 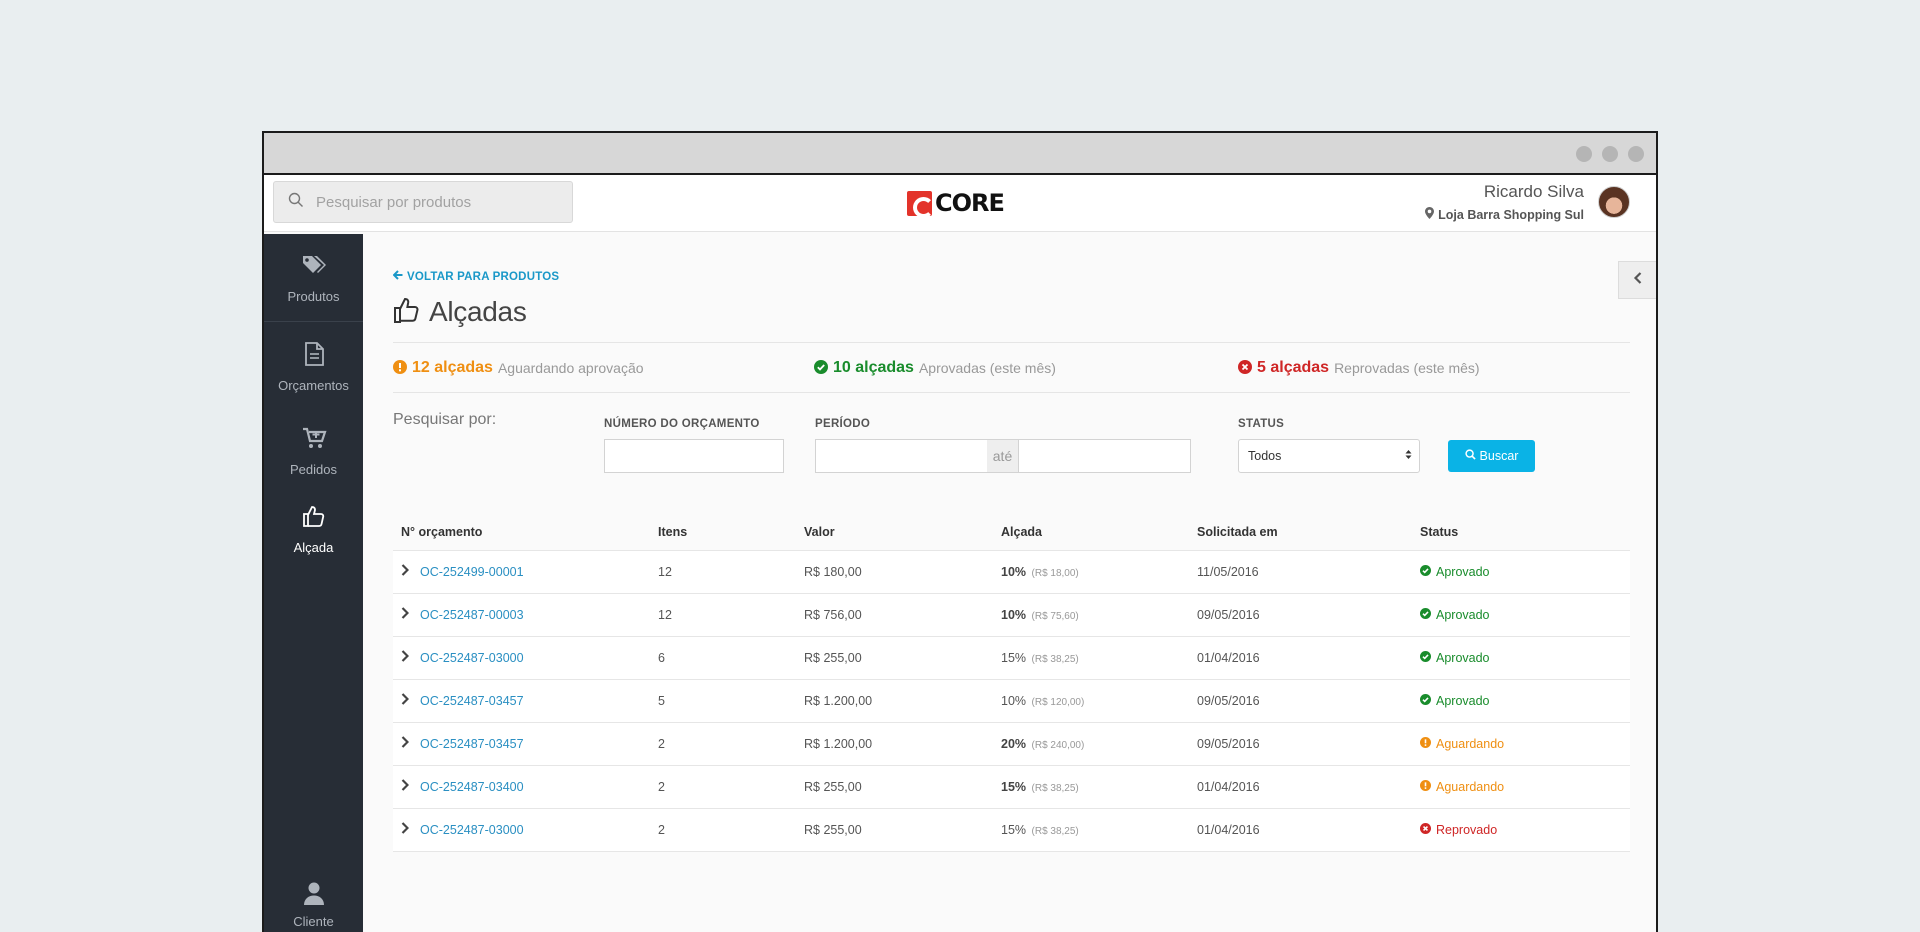 What do you see at coordinates (313, 529) in the screenshot?
I see `sidebar-item-alcada: Alçada` at bounding box center [313, 529].